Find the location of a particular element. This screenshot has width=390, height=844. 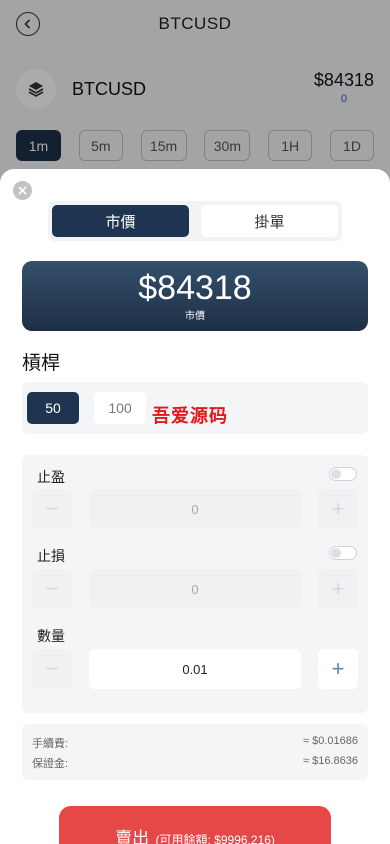

order-type-switch: 市價 掛單 is located at coordinates (195, 221).